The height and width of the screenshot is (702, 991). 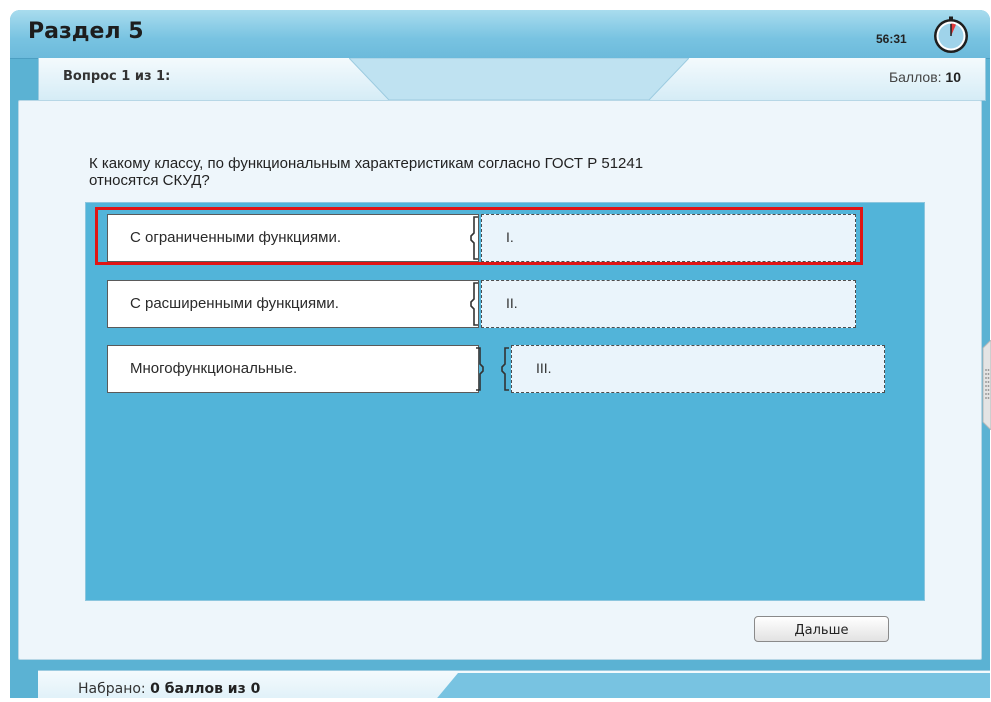 I want to click on connector-right-bracket-icon, so click(x=480, y=369).